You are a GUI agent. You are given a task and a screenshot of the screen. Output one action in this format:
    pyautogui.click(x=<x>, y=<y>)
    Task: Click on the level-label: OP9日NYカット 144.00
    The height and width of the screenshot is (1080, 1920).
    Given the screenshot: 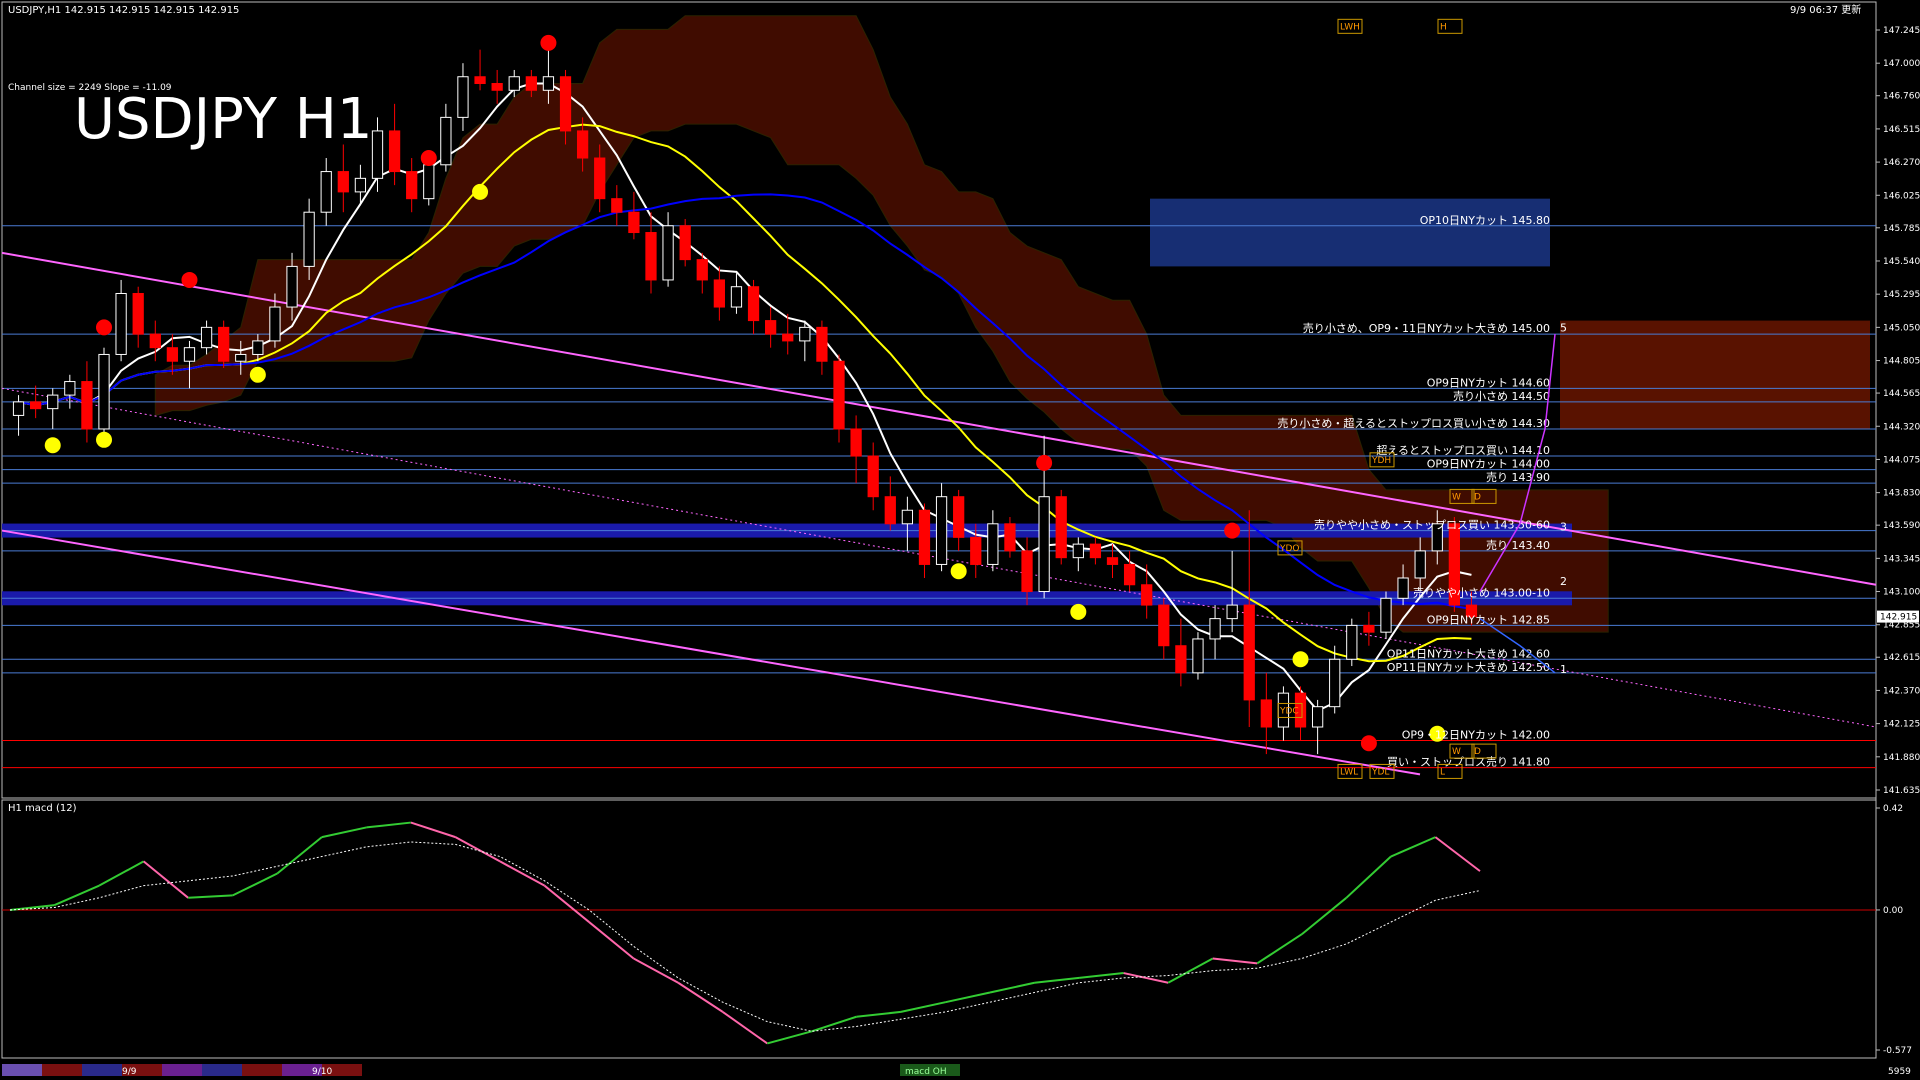 What is the action you would take?
    pyautogui.click(x=1488, y=464)
    